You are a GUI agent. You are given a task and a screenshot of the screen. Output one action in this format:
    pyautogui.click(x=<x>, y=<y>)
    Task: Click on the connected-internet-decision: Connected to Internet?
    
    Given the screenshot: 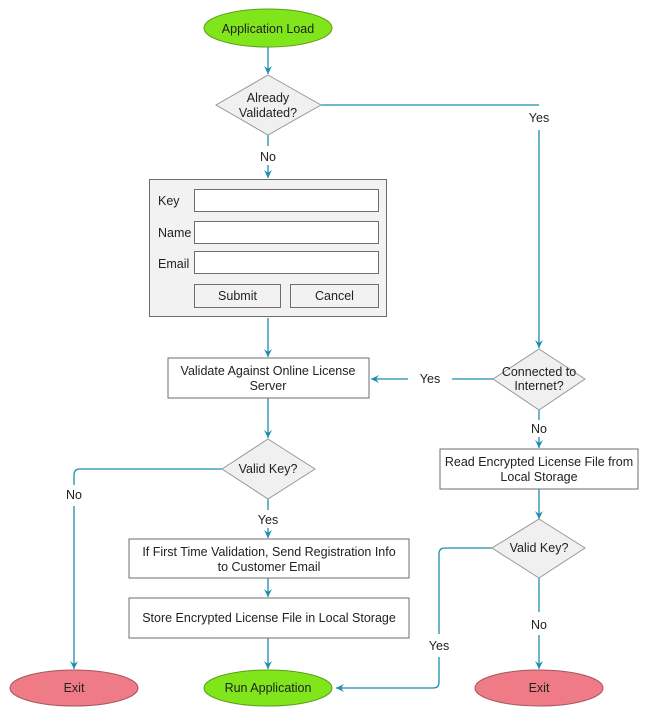 What is the action you would take?
    pyautogui.click(x=539, y=379)
    